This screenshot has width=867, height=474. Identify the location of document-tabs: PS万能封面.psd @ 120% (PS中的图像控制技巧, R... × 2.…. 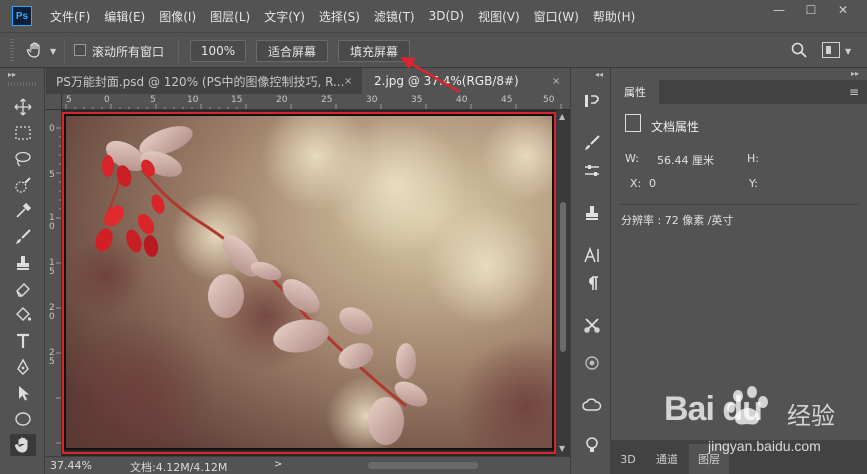
(308, 81).